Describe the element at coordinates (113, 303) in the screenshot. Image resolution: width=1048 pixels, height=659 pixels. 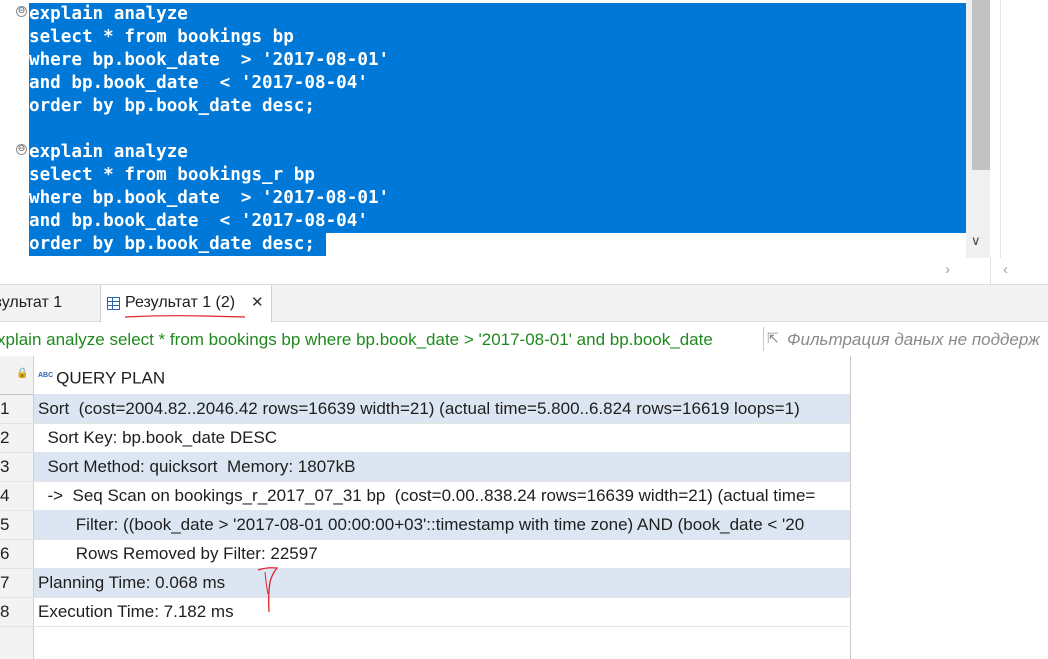
I see `grid-icon` at that location.